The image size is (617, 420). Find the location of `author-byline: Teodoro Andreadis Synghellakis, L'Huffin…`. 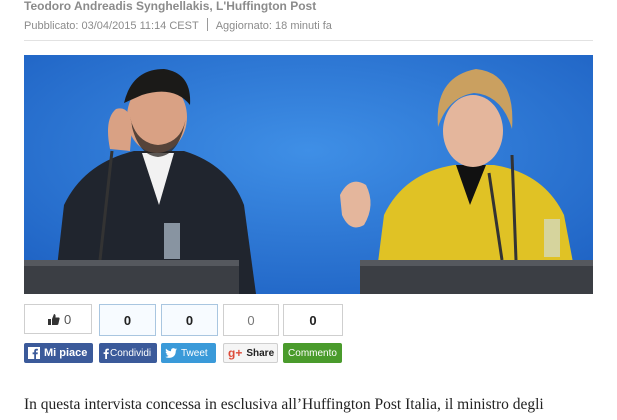

author-byline: Teodoro Andreadis Synghellakis, L'Huffin… is located at coordinates (170, 6).